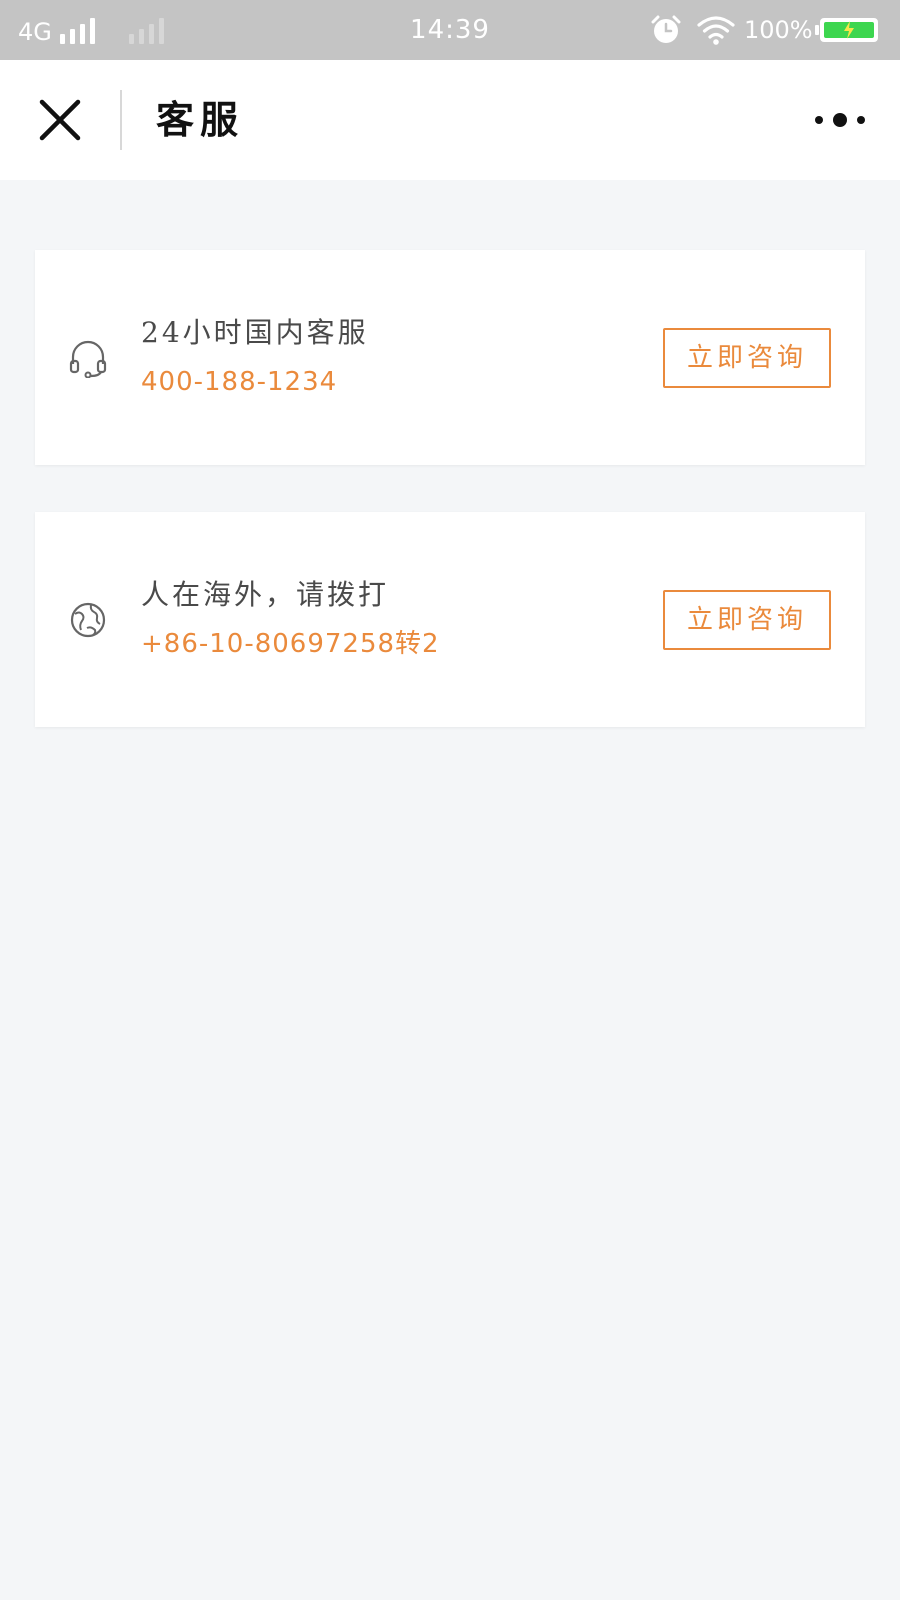 The width and height of the screenshot is (900, 1600). What do you see at coordinates (840, 120) in the screenshot?
I see `more-options-icon` at bounding box center [840, 120].